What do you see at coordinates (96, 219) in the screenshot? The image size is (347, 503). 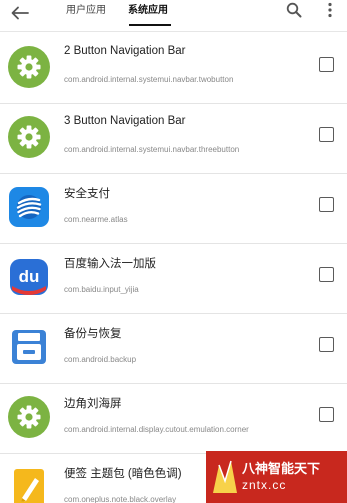 I see `app-package: com.nearme.atlas` at bounding box center [96, 219].